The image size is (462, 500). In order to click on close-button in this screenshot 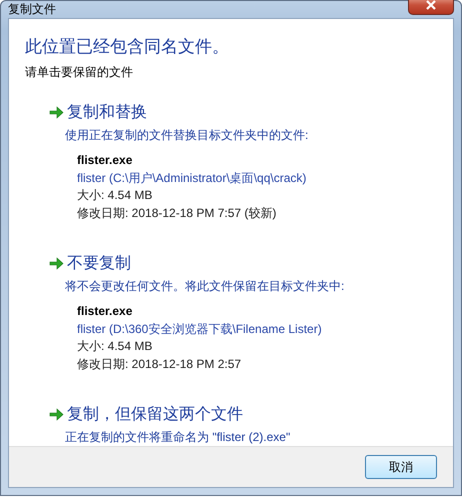, I will do `click(431, 7)`.